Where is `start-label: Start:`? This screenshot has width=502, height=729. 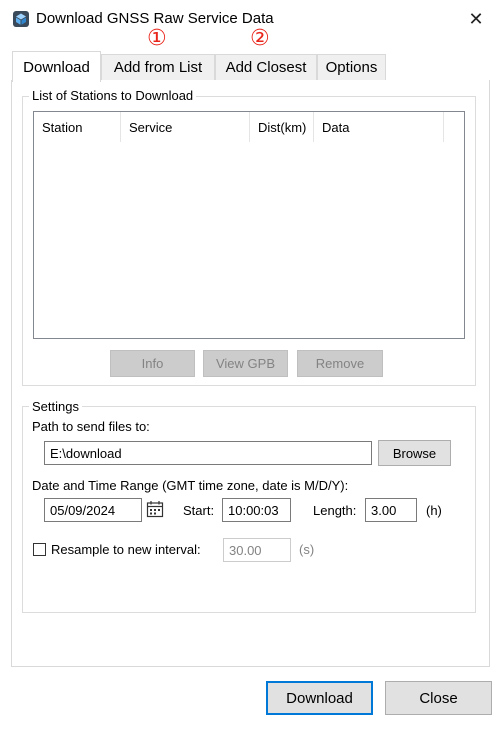 start-label: Start: is located at coordinates (199, 510).